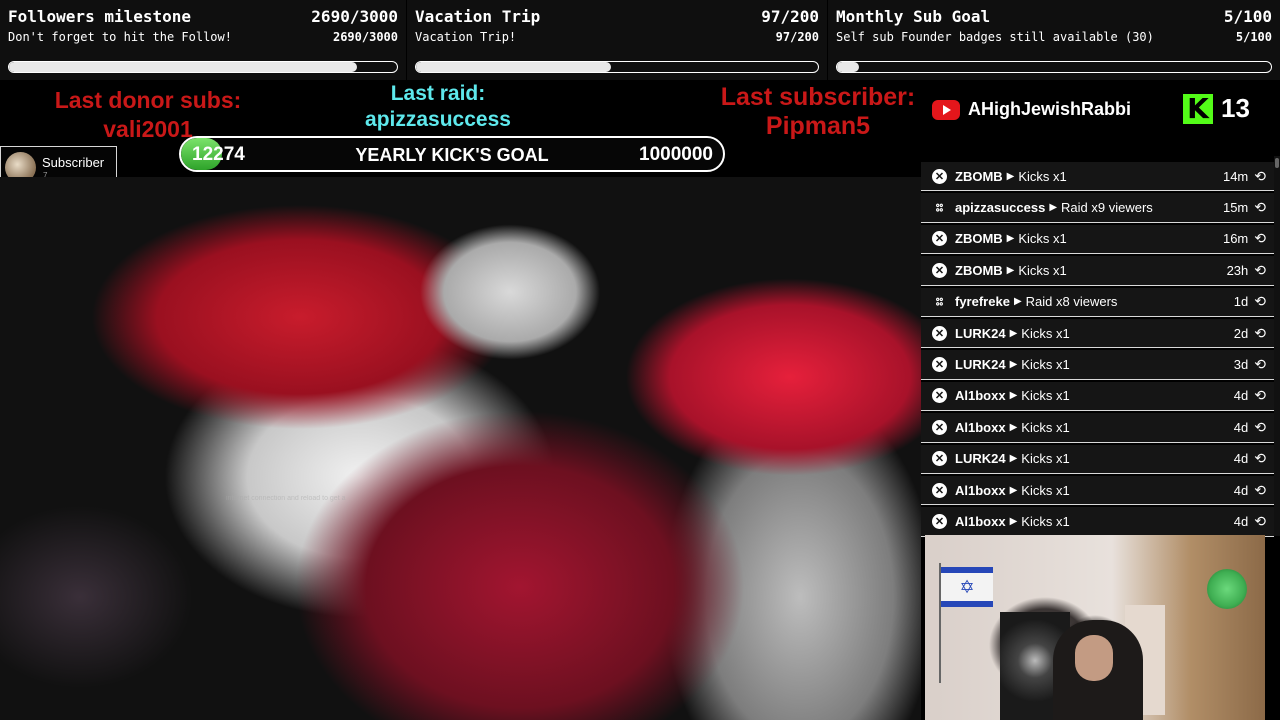  Describe the element at coordinates (1050, 109) in the screenshot. I see `youtube-channel-name: AHighJewishRabbi` at that location.